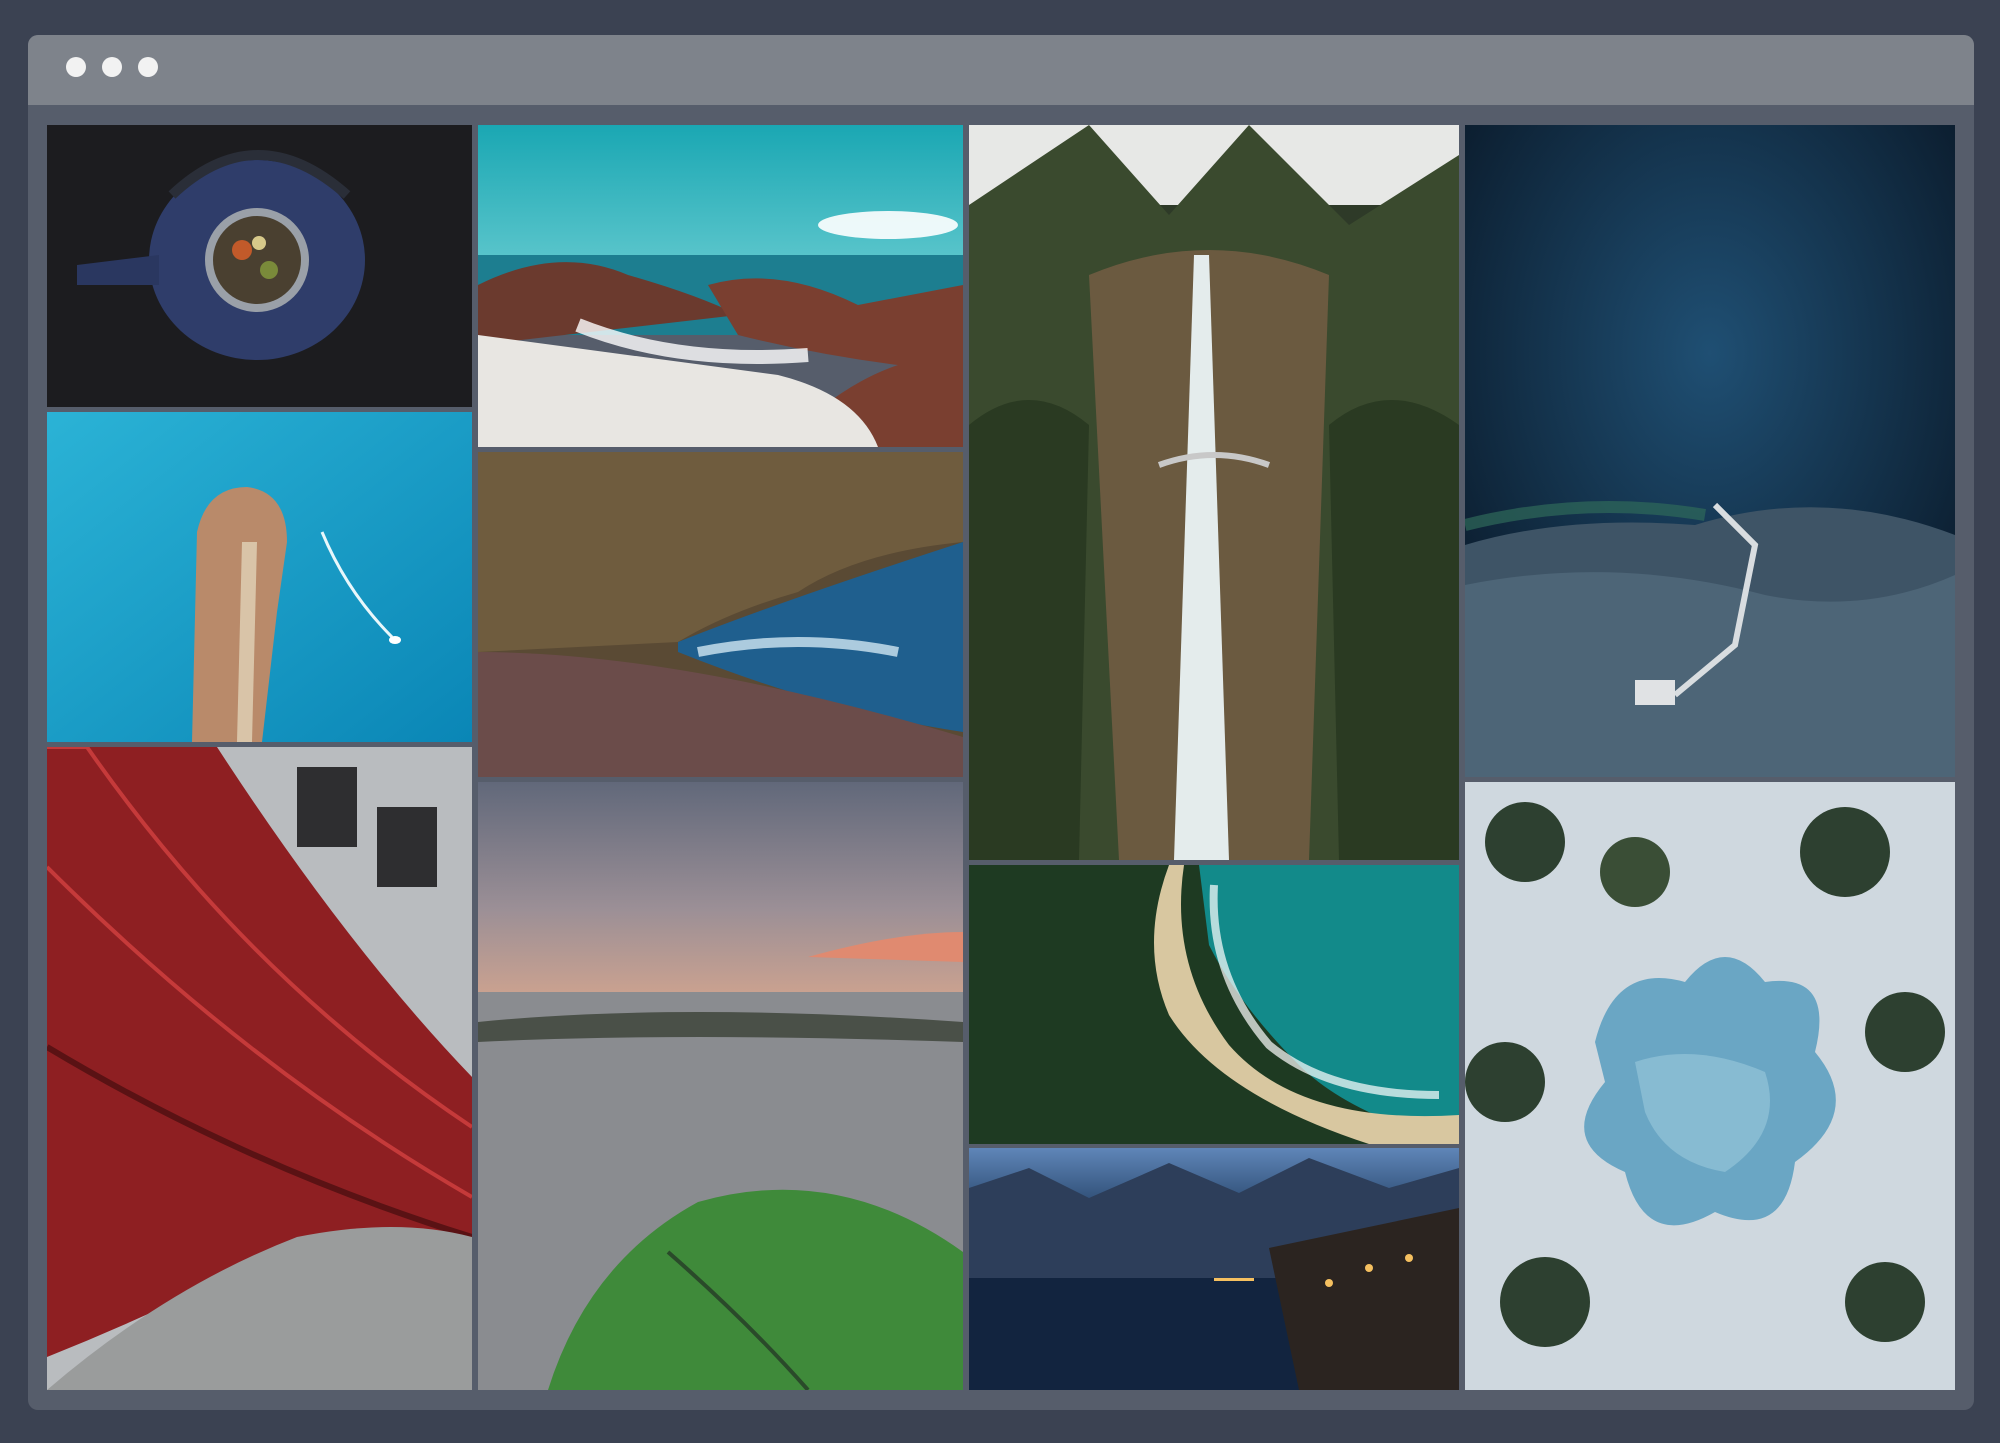 This screenshot has width=2000, height=1443. What do you see at coordinates (259, 577) in the screenshot?
I see `photo-pier-aerial` at bounding box center [259, 577].